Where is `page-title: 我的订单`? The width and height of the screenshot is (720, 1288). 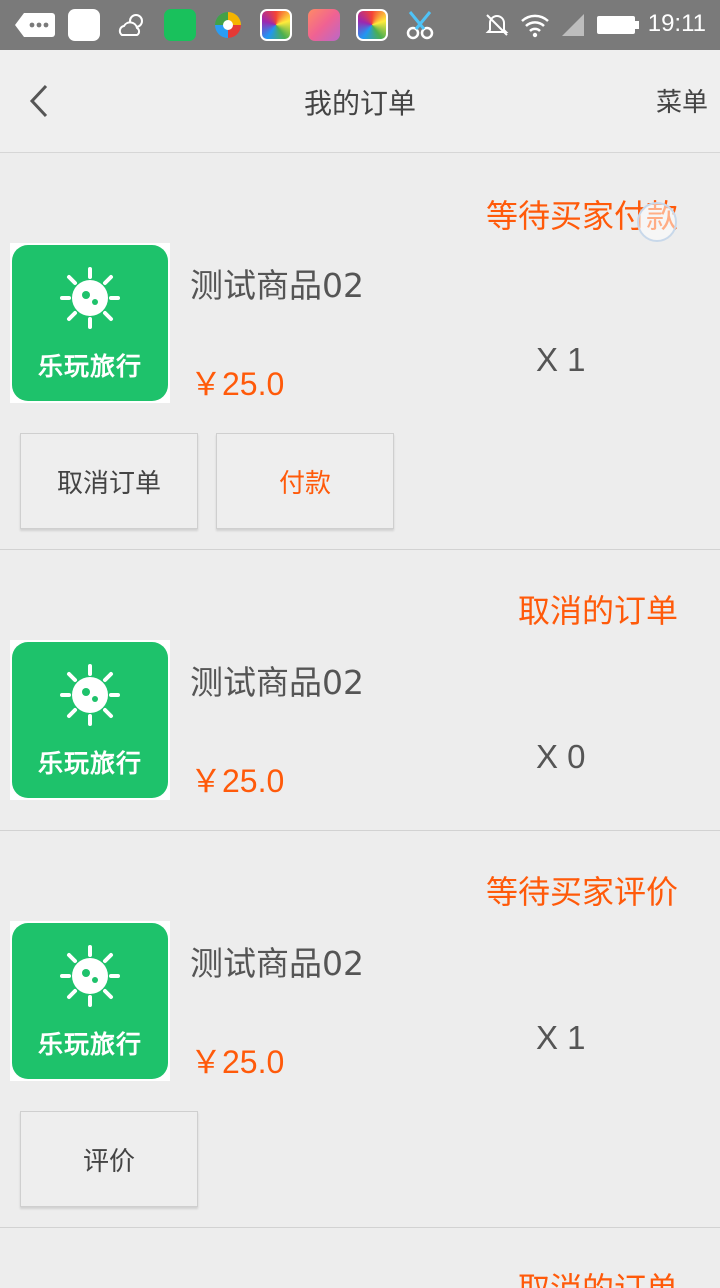
page-title: 我的订单 is located at coordinates (359, 103).